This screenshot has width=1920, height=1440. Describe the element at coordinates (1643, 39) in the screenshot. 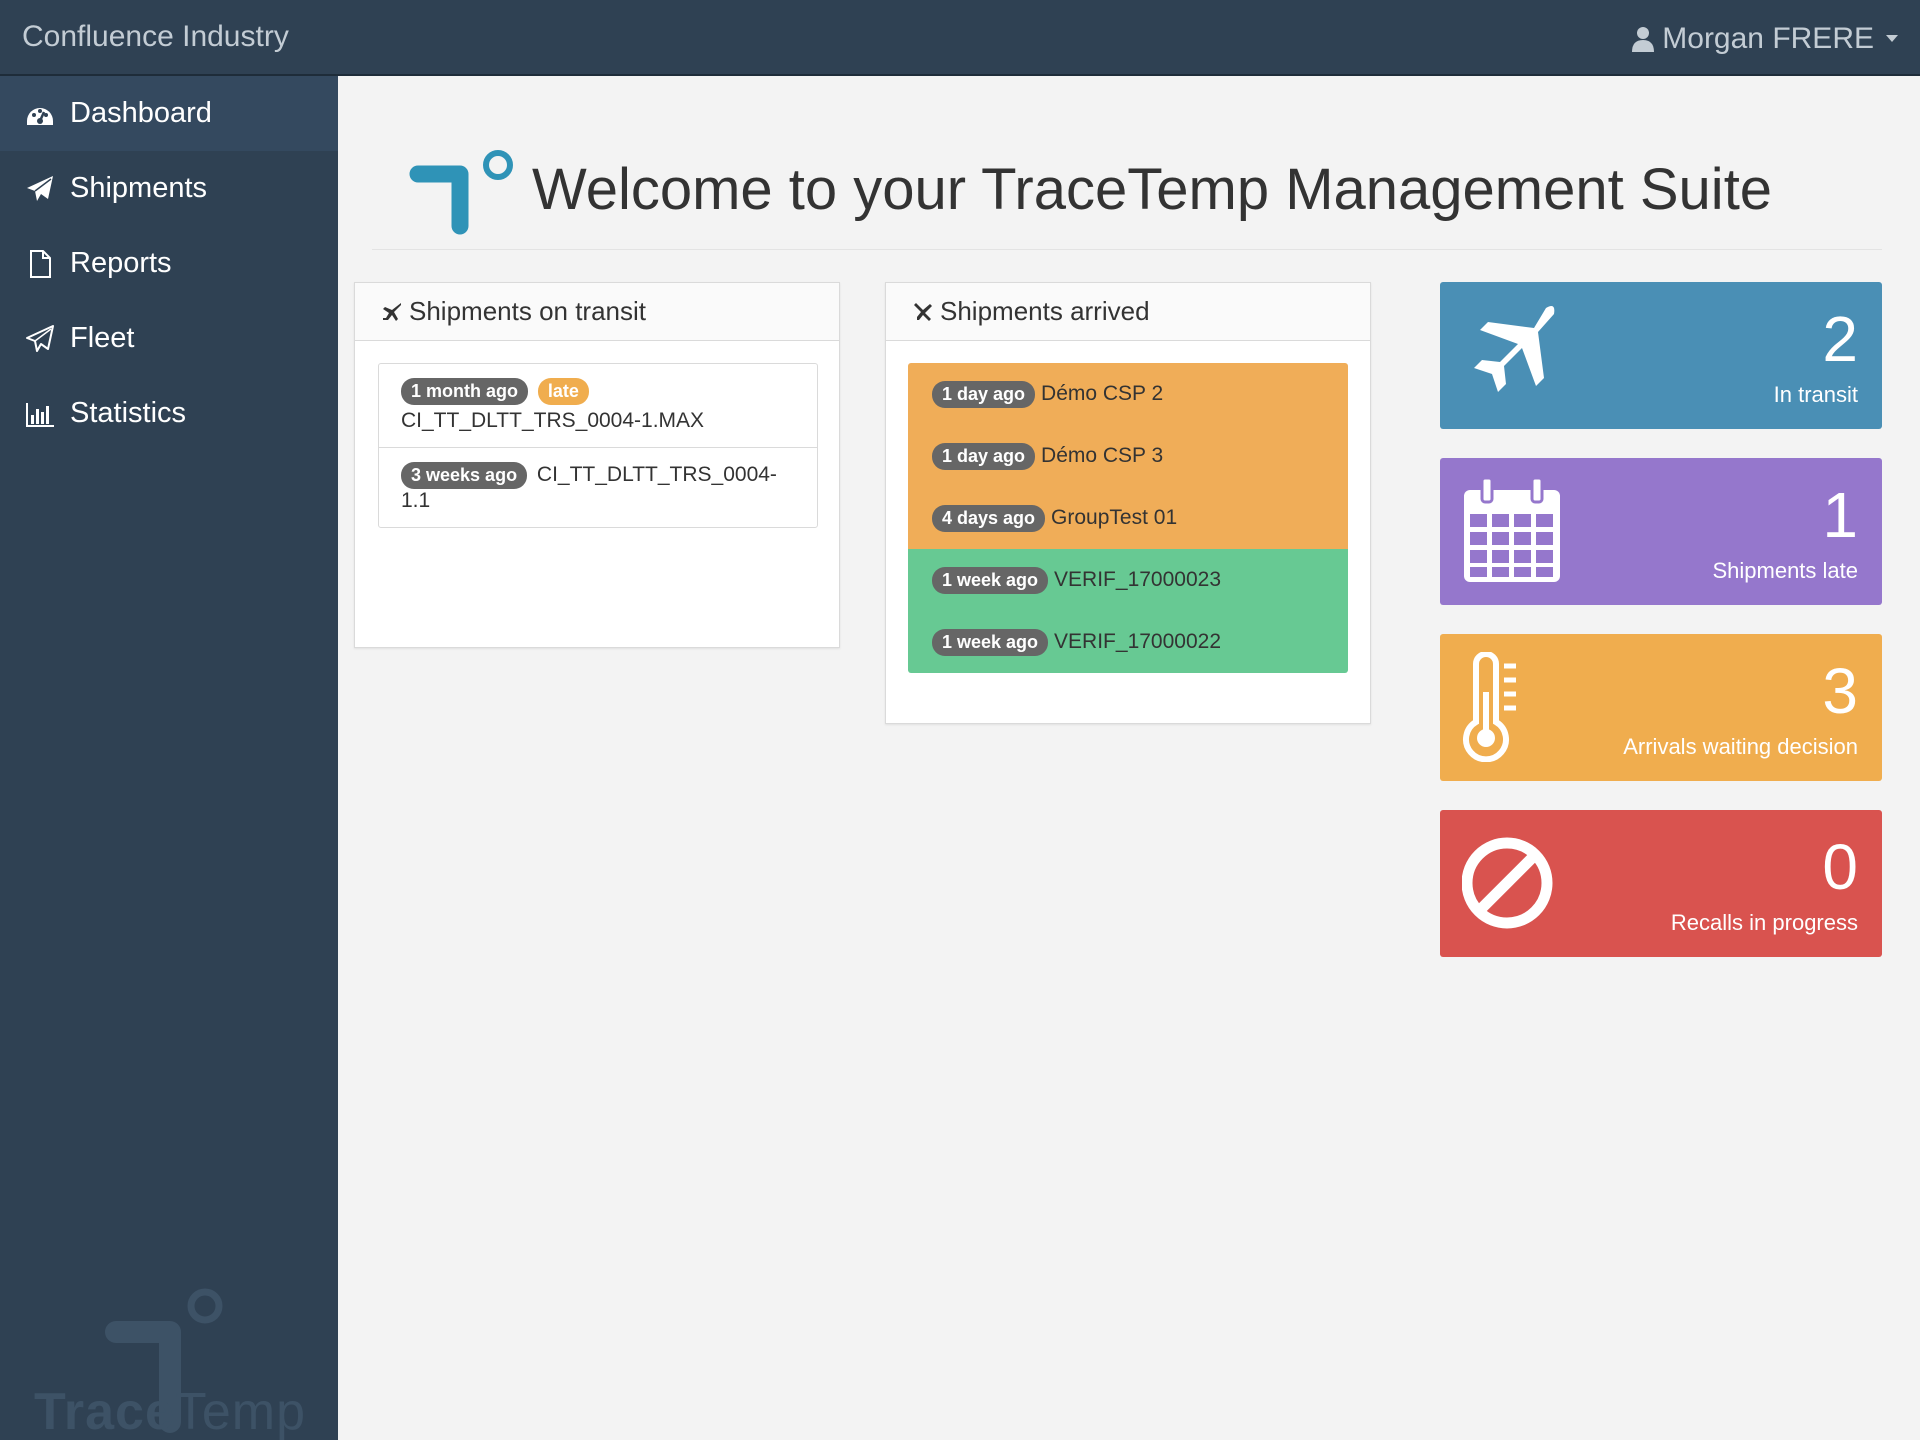

I see `user-icon` at that location.